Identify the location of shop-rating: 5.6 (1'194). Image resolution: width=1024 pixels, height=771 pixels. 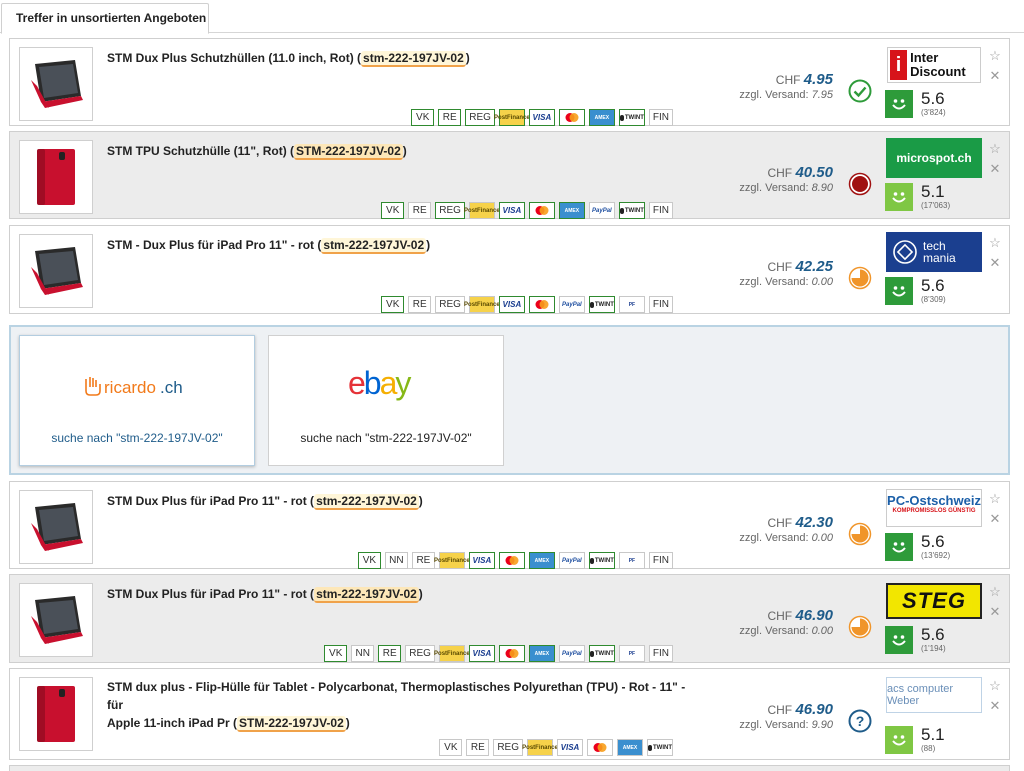
(915, 642).